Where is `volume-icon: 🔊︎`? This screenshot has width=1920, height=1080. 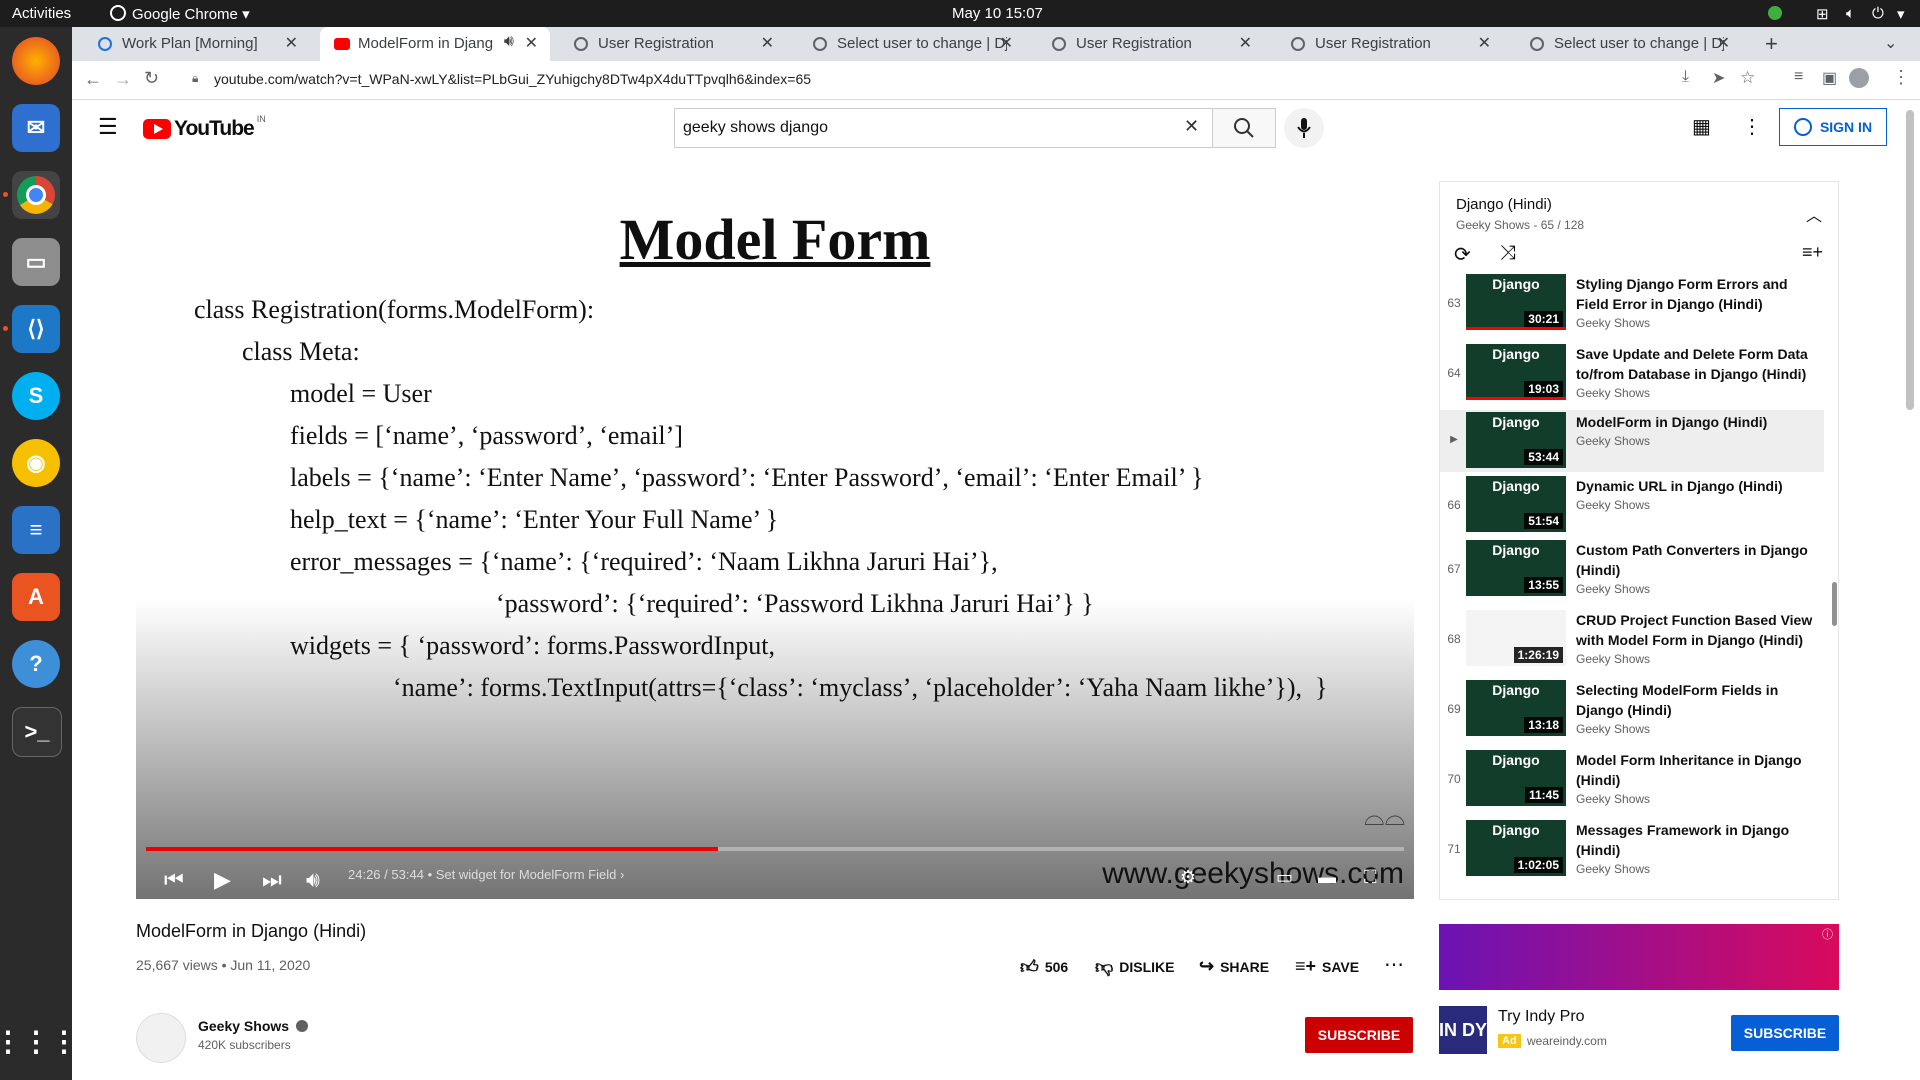
volume-icon: 🔊︎ is located at coordinates (313, 880).